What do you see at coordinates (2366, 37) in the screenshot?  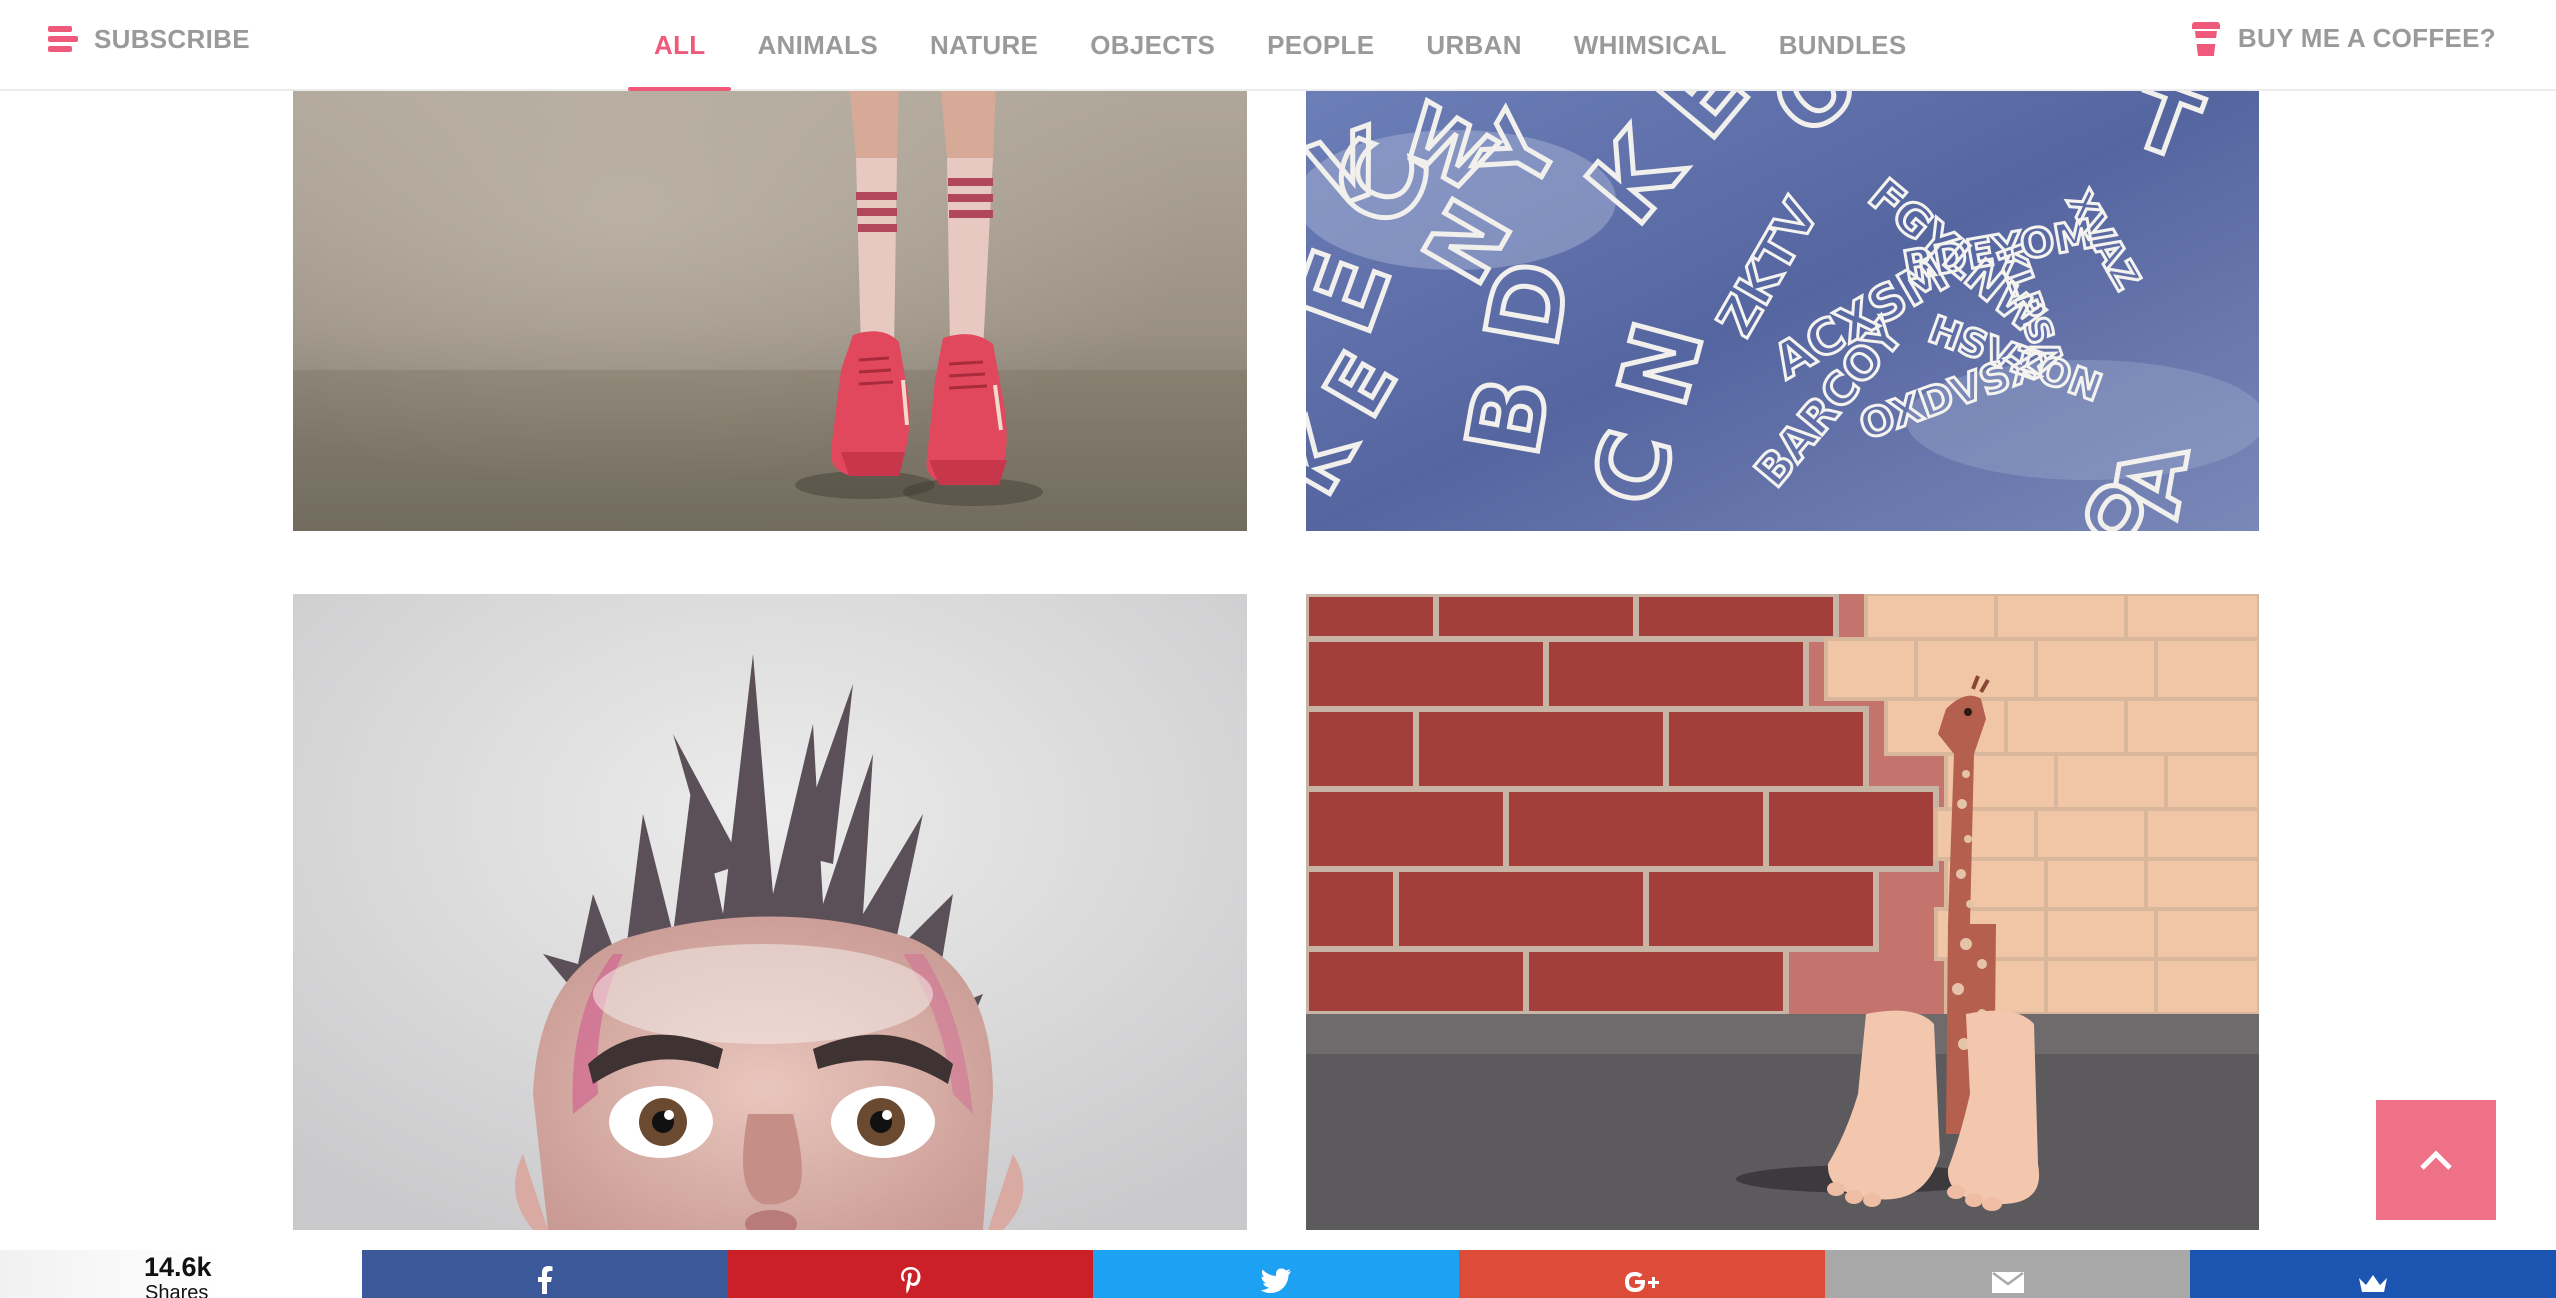 I see `coffee-label: BUY ME A COFFEE?` at bounding box center [2366, 37].